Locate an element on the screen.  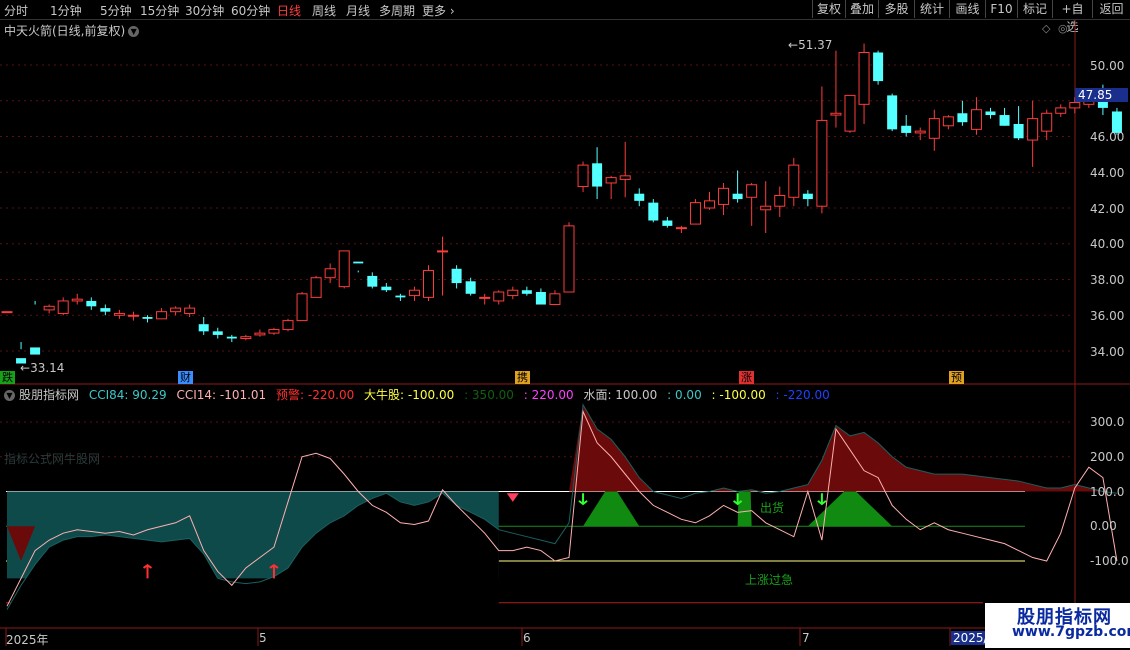
ind-value: CCI84: 90.29 is located at coordinates (127, 395).